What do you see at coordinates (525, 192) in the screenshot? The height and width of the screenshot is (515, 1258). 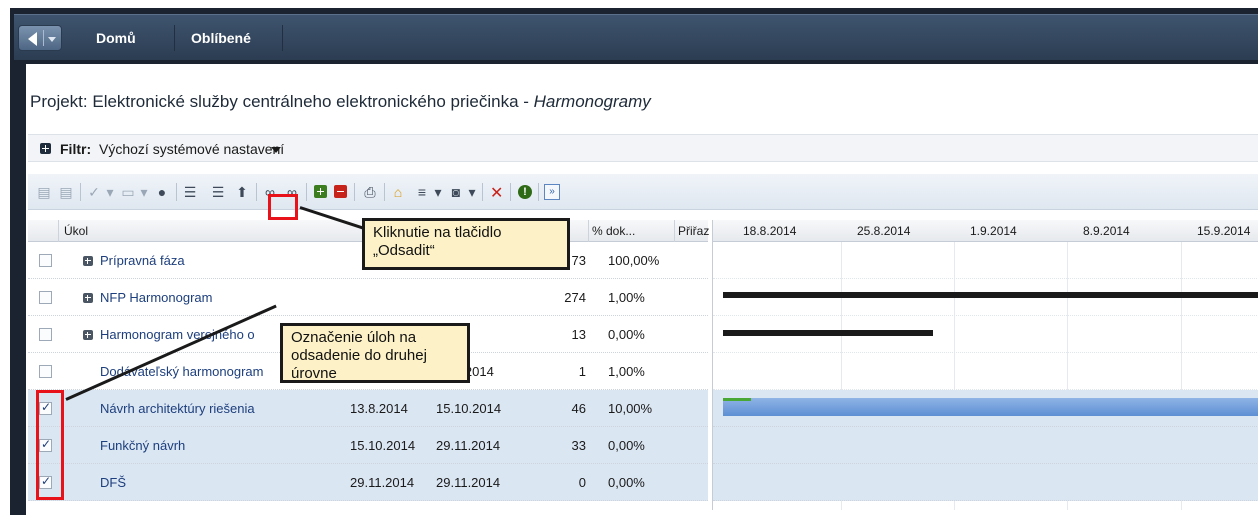 I see `info-icon: !` at bounding box center [525, 192].